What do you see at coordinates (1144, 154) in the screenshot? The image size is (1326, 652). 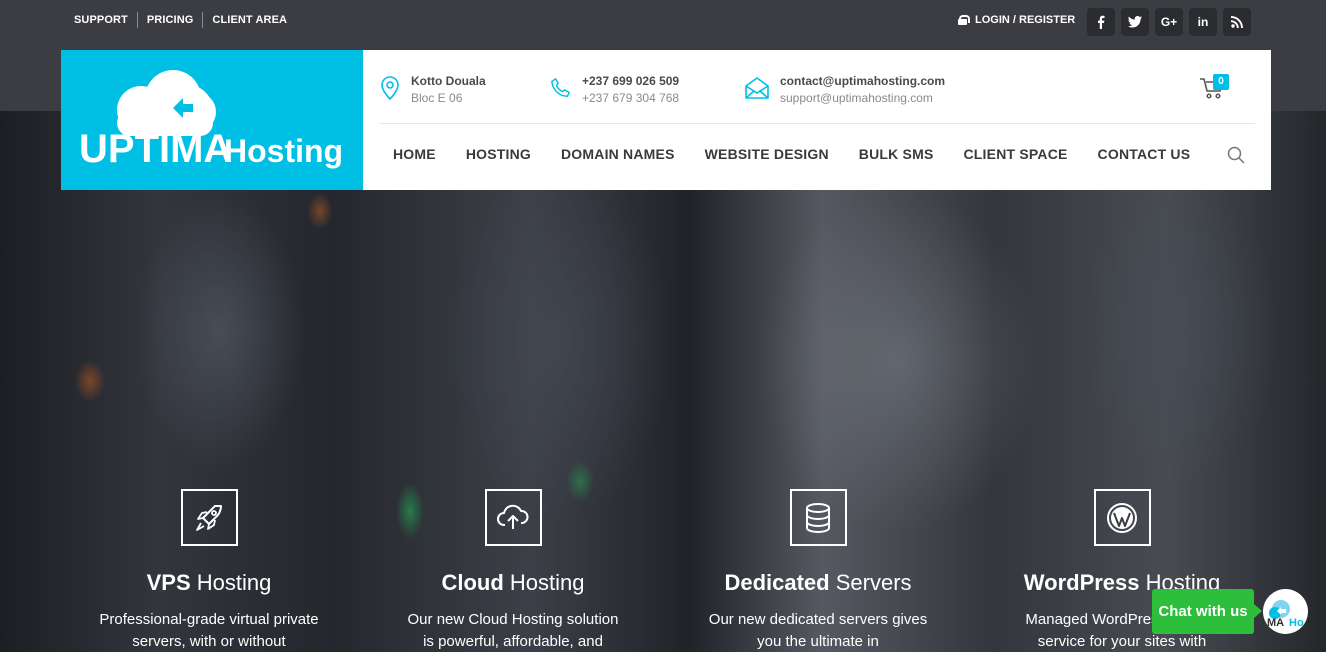 I see `nav-contact-us: CONTACT US` at bounding box center [1144, 154].